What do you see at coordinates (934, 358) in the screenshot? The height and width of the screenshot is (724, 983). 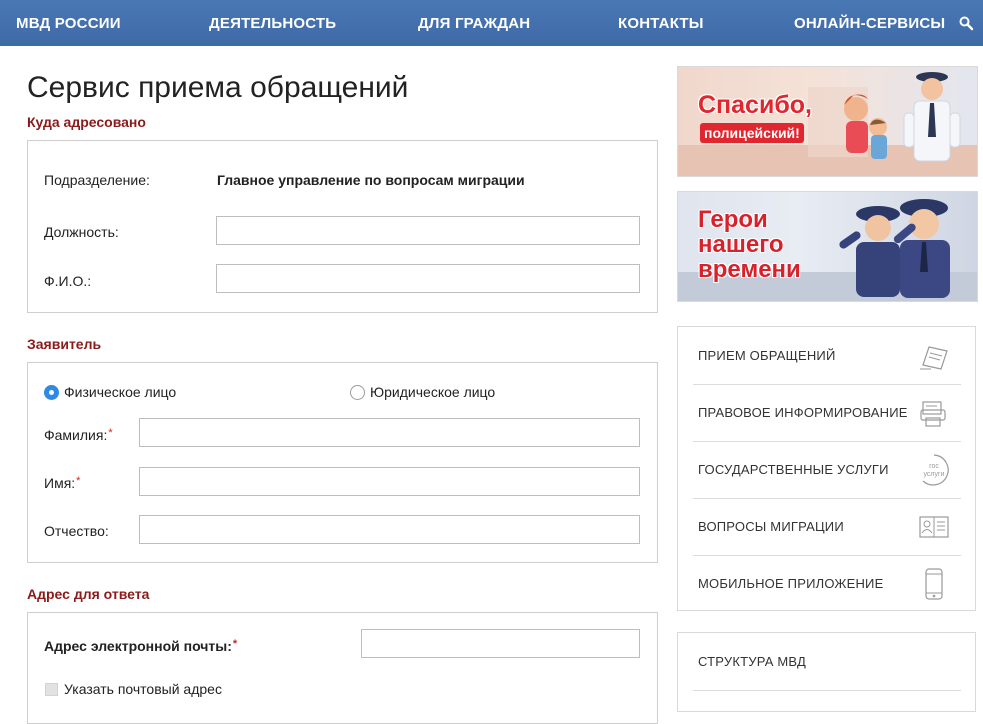 I see `document-pen-icon` at bounding box center [934, 358].